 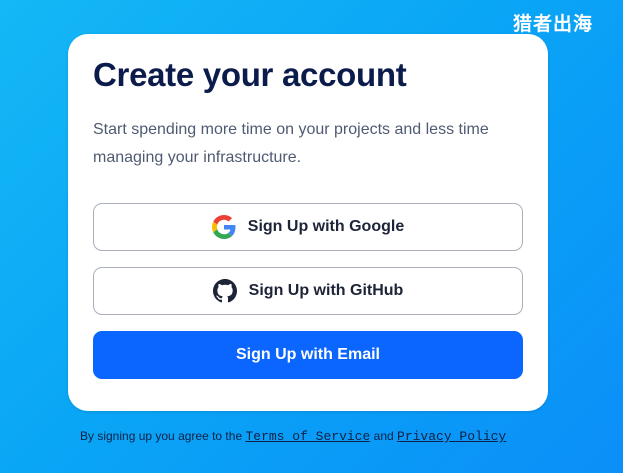 I want to click on email-signup-label: Sign Up with Email, so click(x=307, y=354).